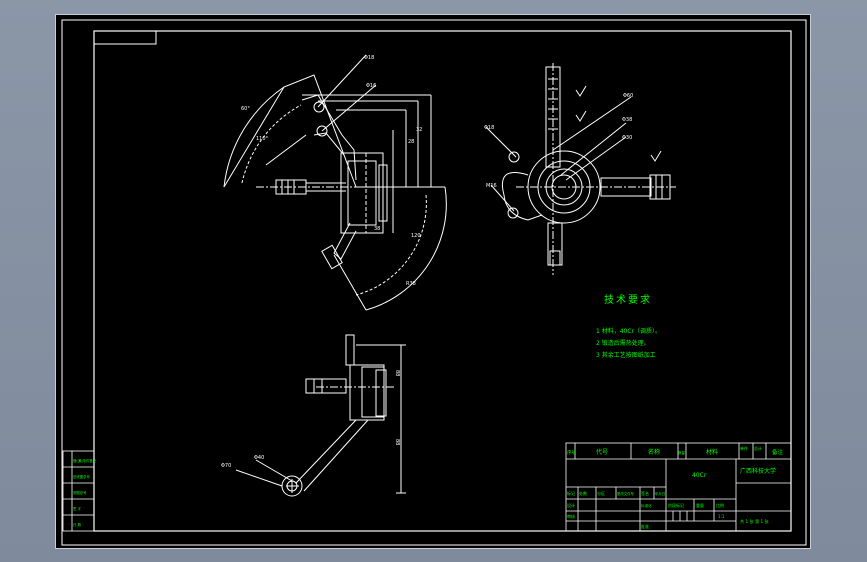 This screenshot has width=867, height=562. What do you see at coordinates (377, 229) in the screenshot?
I see `dim-label: 38` at bounding box center [377, 229].